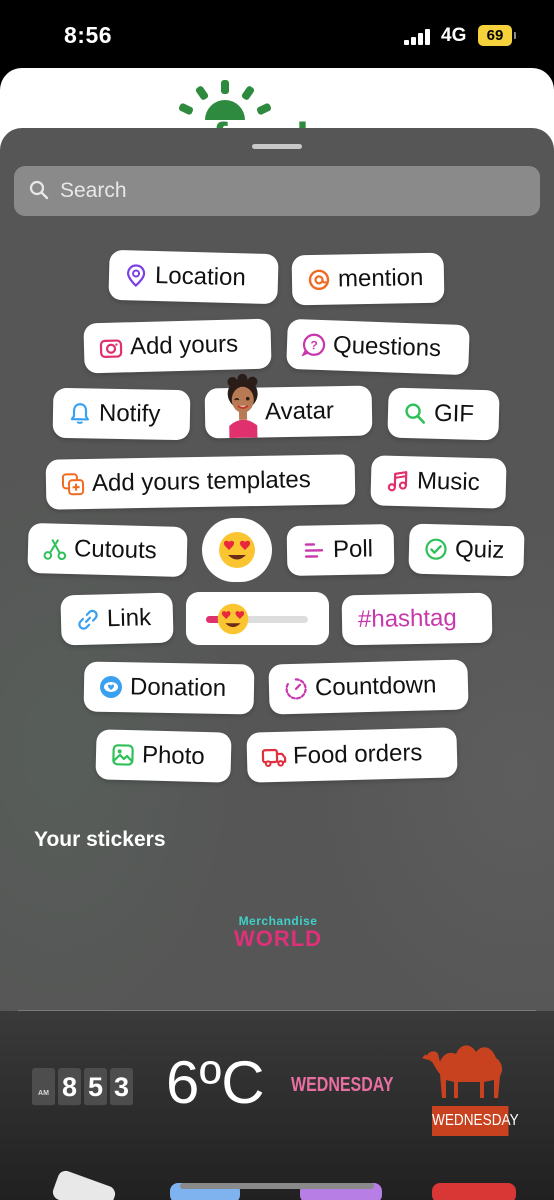 The height and width of the screenshot is (1200, 554). I want to click on location-pin-icon, so click(136, 275).